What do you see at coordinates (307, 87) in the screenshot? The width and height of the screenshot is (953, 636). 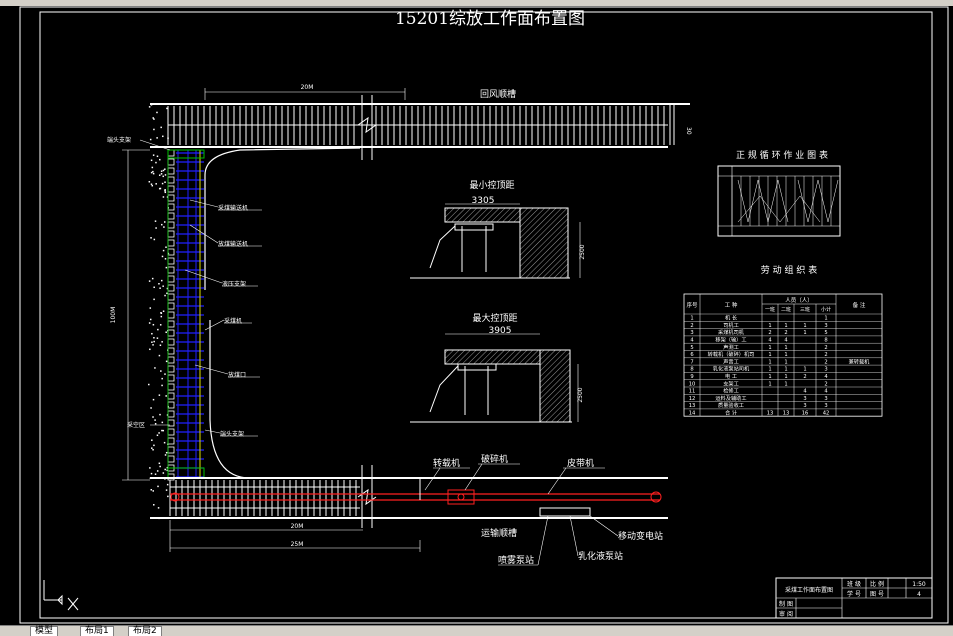 I see `dim-top: 20M` at bounding box center [307, 87].